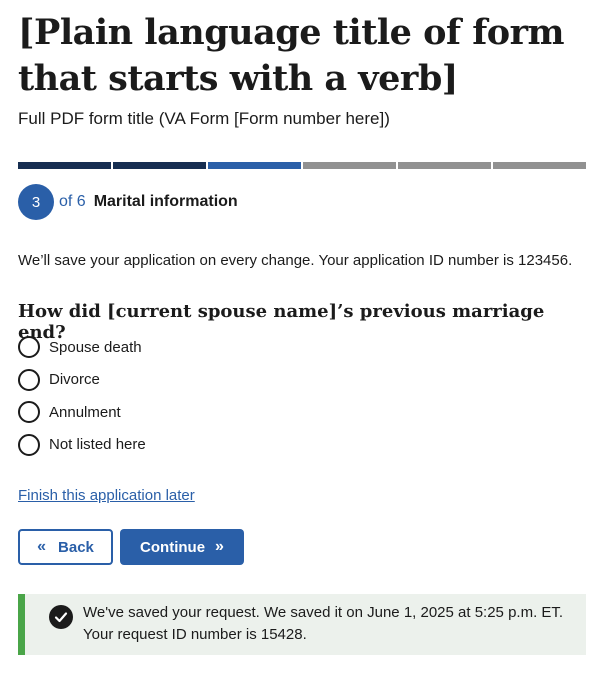  What do you see at coordinates (72, 201) in the screenshot?
I see `step-total: of 6` at bounding box center [72, 201].